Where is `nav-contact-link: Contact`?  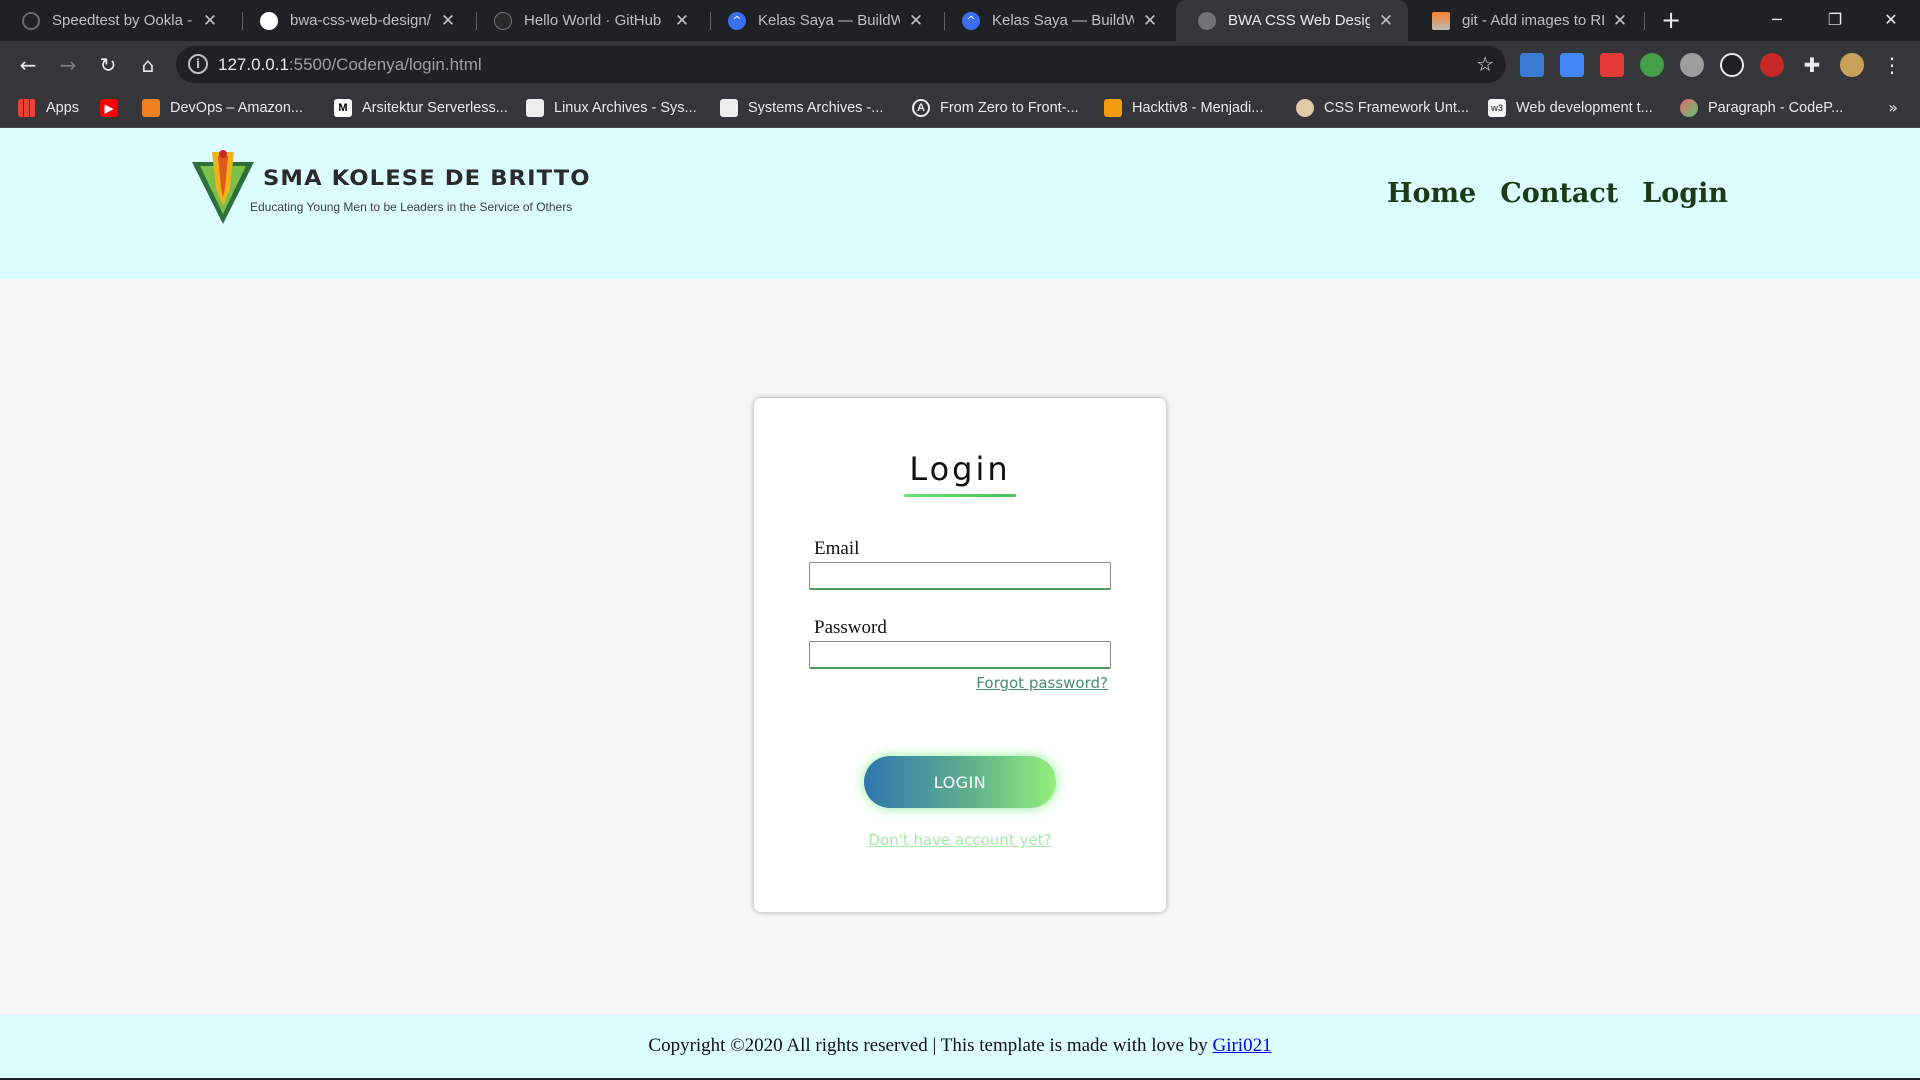
nav-contact-link: Contact is located at coordinates (1559, 193).